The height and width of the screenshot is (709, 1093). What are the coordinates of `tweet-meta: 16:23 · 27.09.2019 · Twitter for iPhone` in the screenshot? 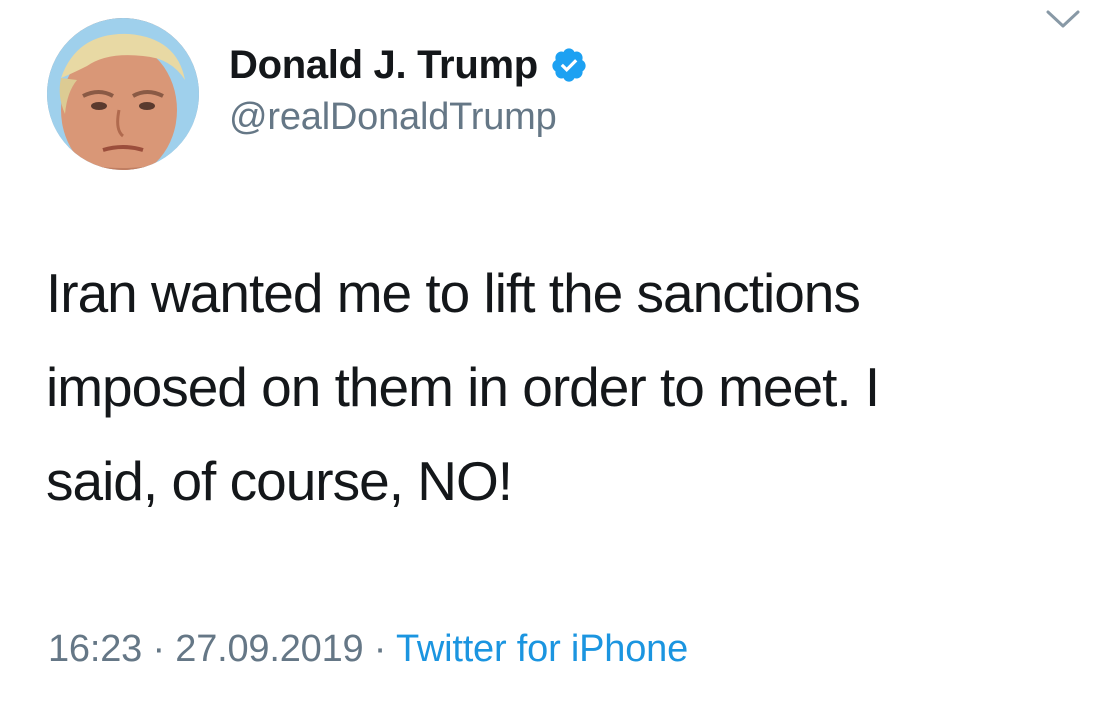 It's located at (368, 649).